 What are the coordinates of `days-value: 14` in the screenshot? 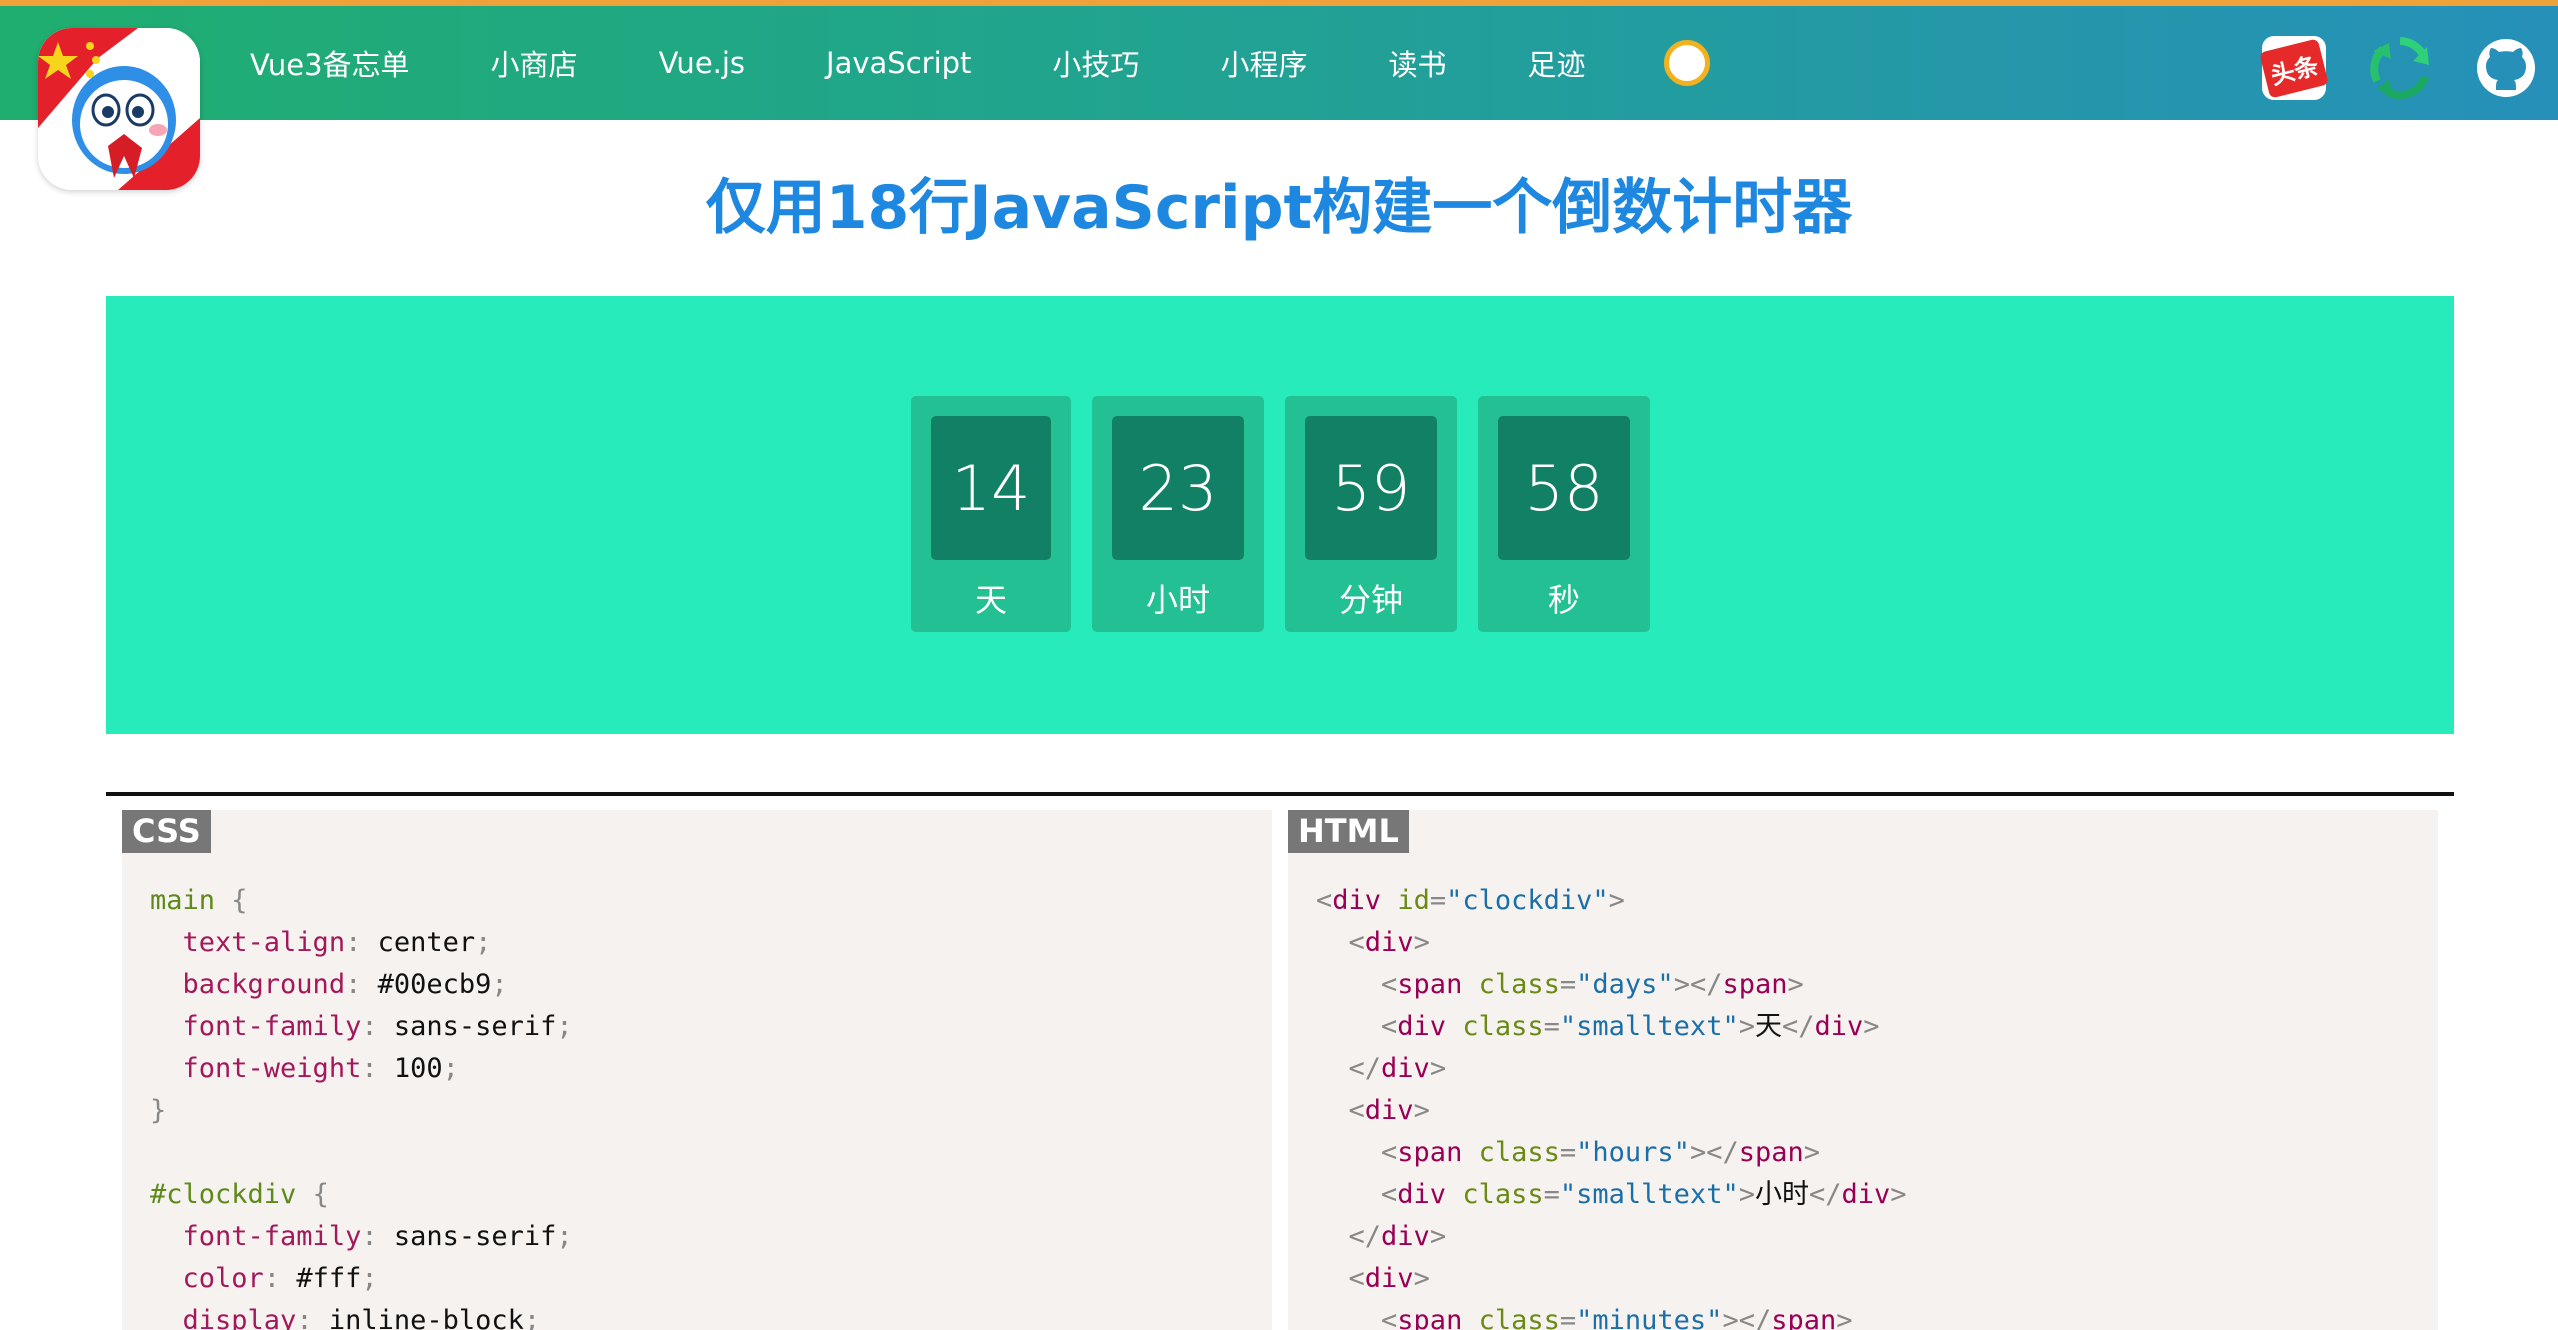 It's located at (991, 488).